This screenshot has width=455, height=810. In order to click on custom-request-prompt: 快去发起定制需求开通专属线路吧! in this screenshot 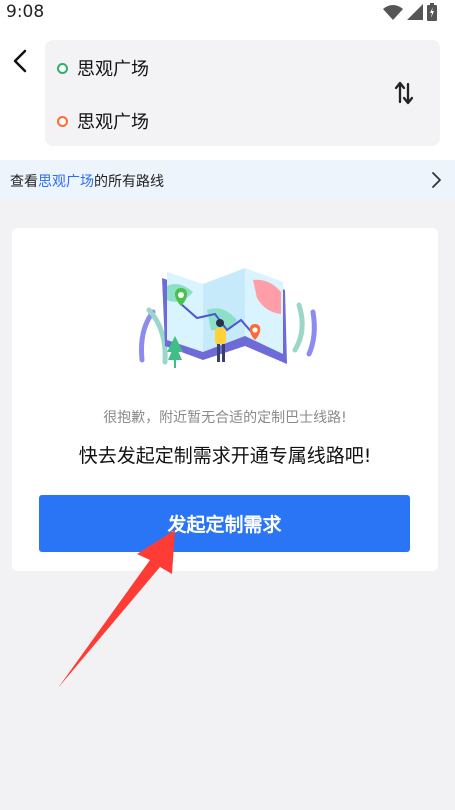, I will do `click(225, 456)`.